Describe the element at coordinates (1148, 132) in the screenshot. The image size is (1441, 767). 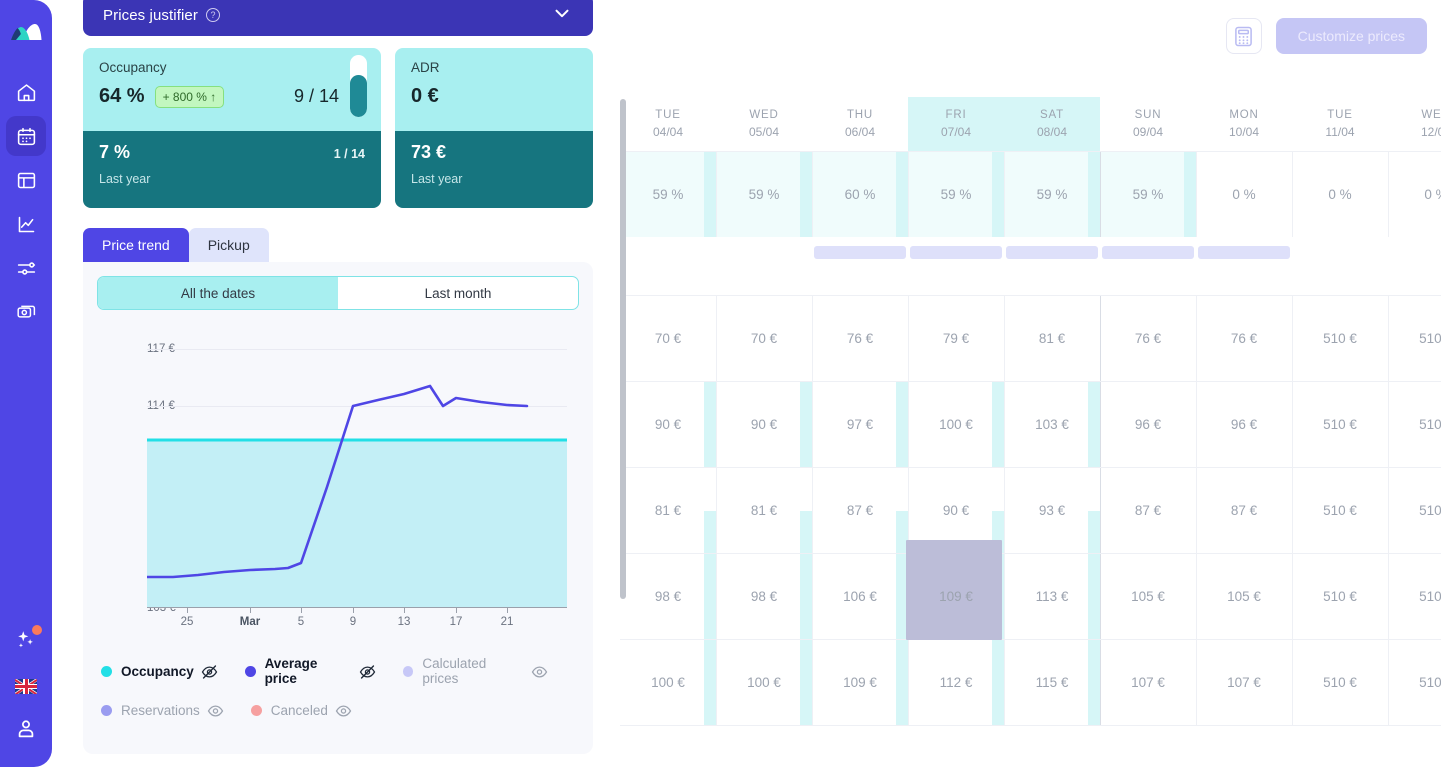
I see `calendar-date: 09/04` at that location.